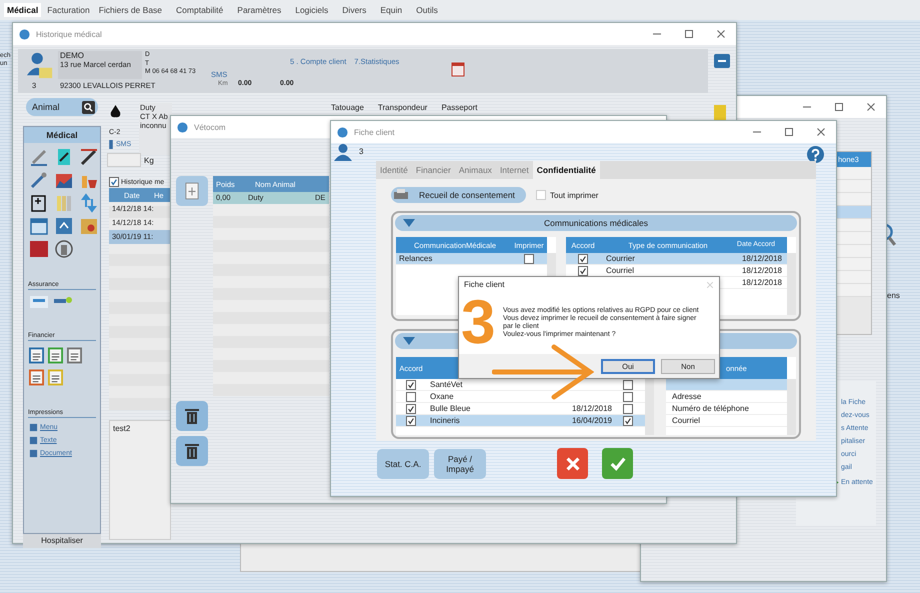  What do you see at coordinates (124, 160) in the screenshot?
I see `weight-field` at bounding box center [124, 160].